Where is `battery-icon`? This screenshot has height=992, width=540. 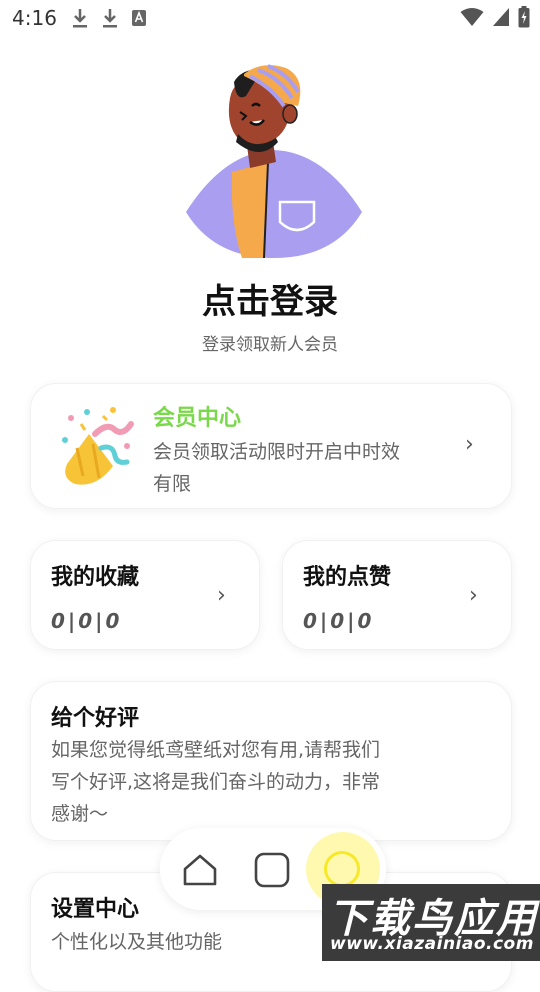 battery-icon is located at coordinates (524, 17).